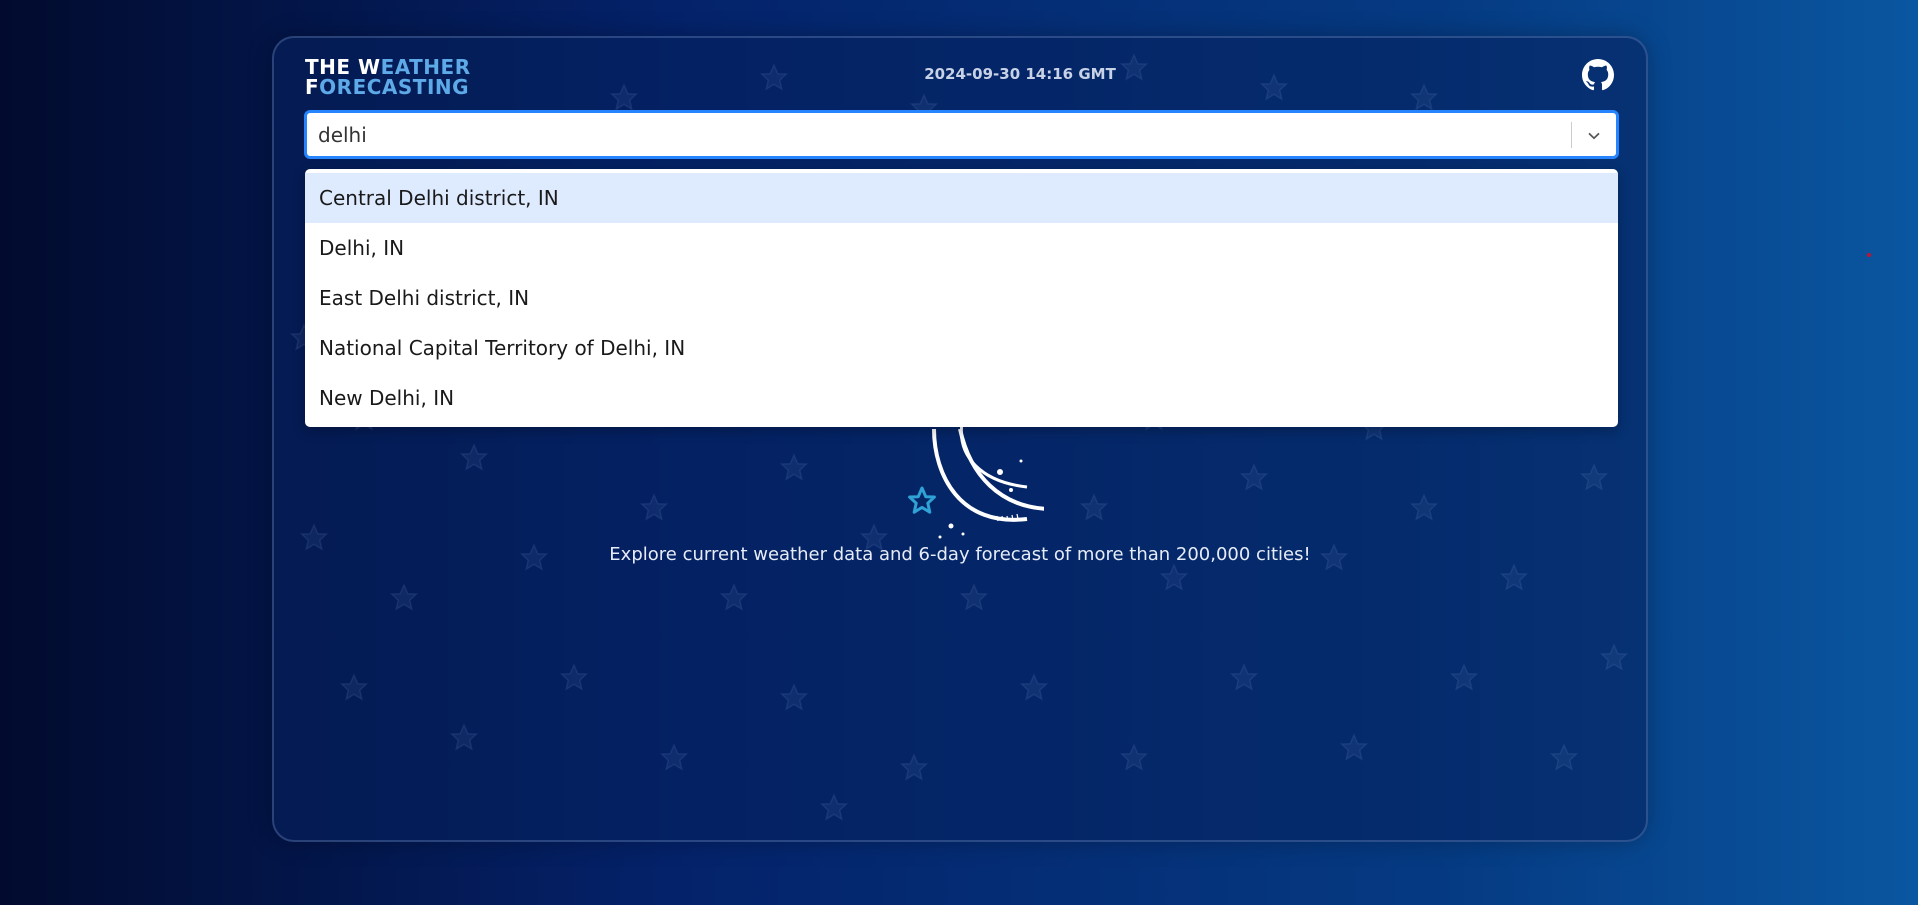 This screenshot has height=905, width=1918. I want to click on github-icon, so click(1598, 75).